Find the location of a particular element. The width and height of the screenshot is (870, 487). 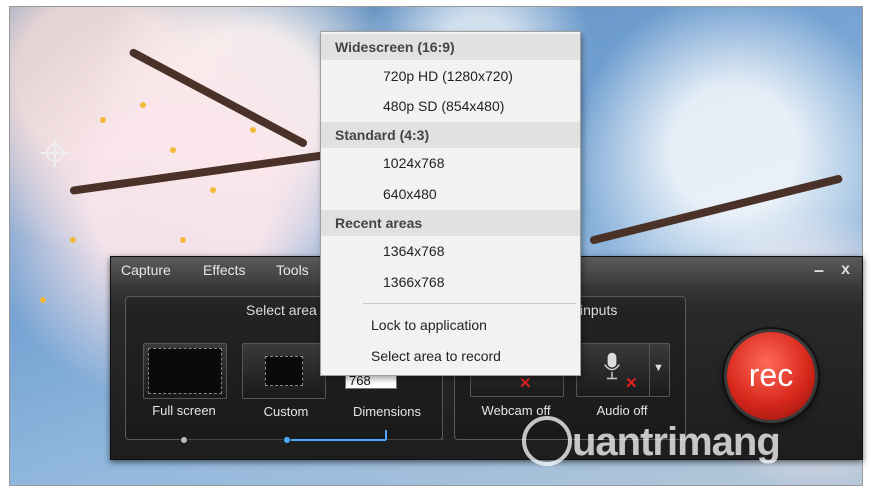

select-area-title: Select area is located at coordinates (281, 310).